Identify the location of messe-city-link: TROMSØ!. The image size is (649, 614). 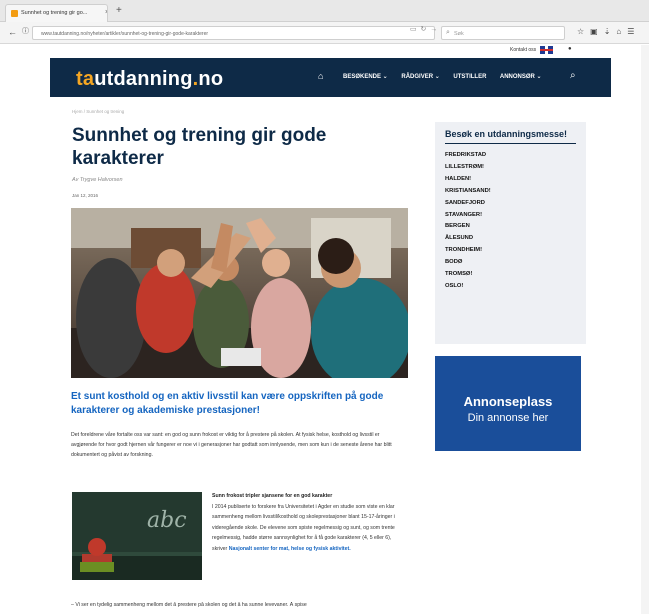
(510, 275).